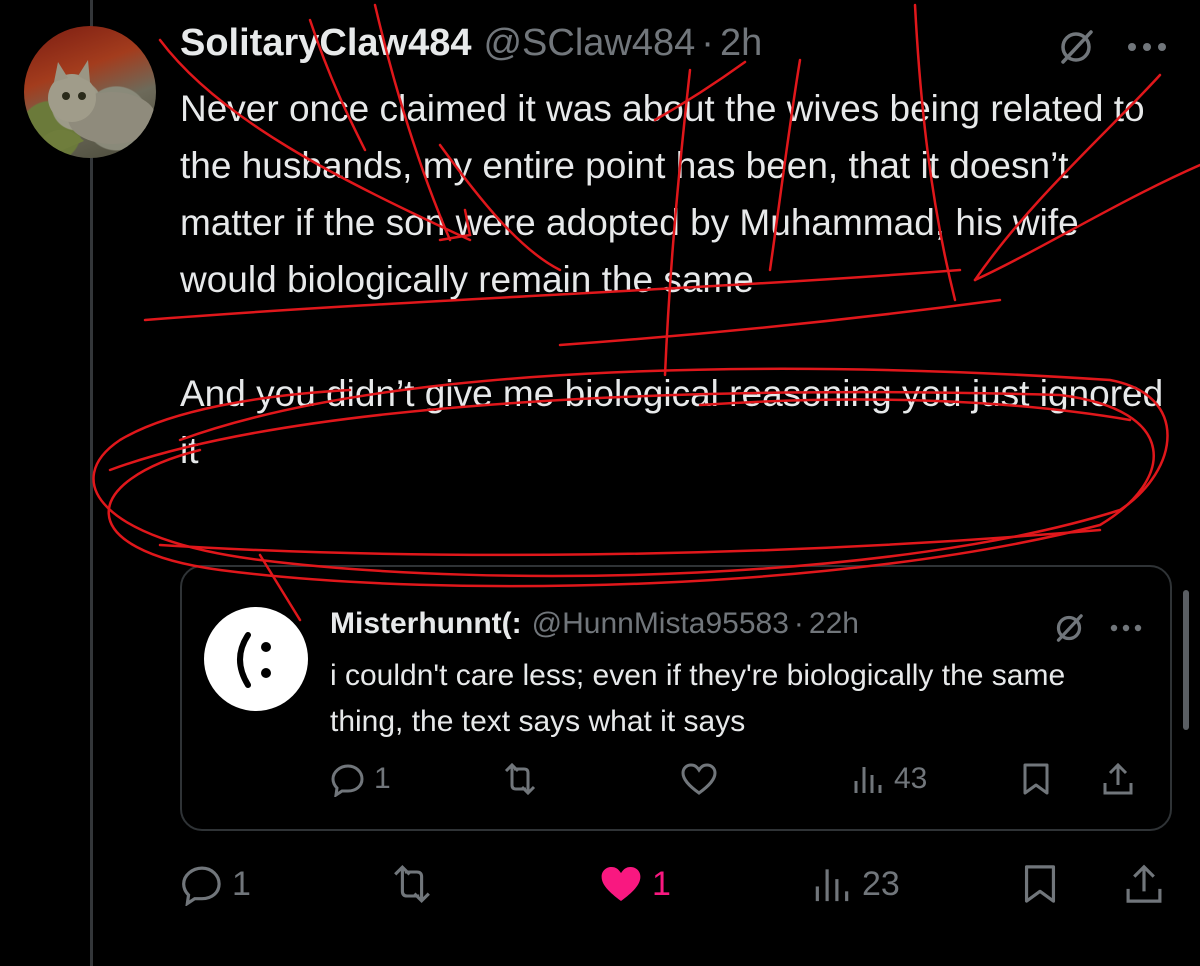  Describe the element at coordinates (741, 43) in the screenshot. I see `post-time: 2h` at that location.